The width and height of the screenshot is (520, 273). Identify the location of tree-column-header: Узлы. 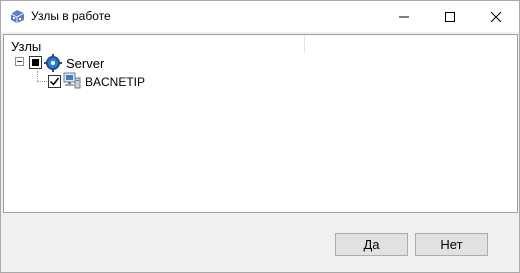
(26, 46).